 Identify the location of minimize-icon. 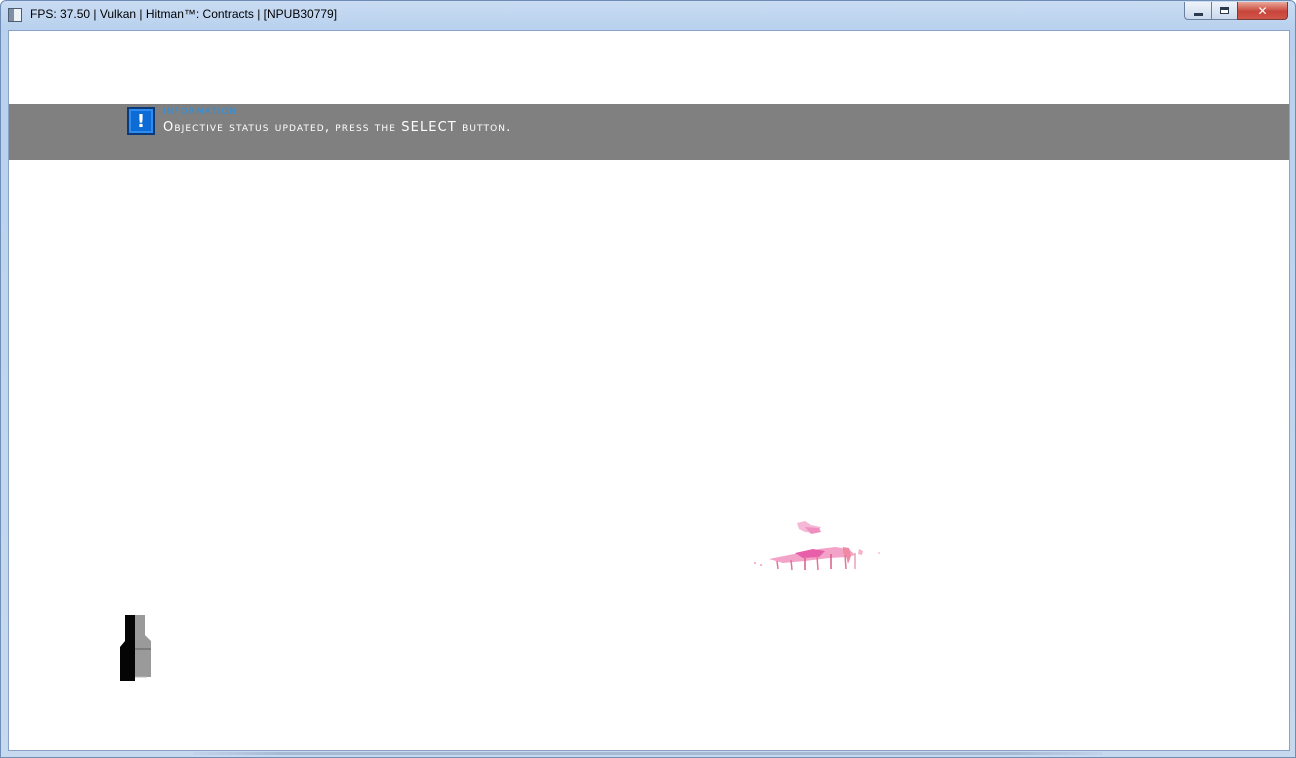
(1198, 14).